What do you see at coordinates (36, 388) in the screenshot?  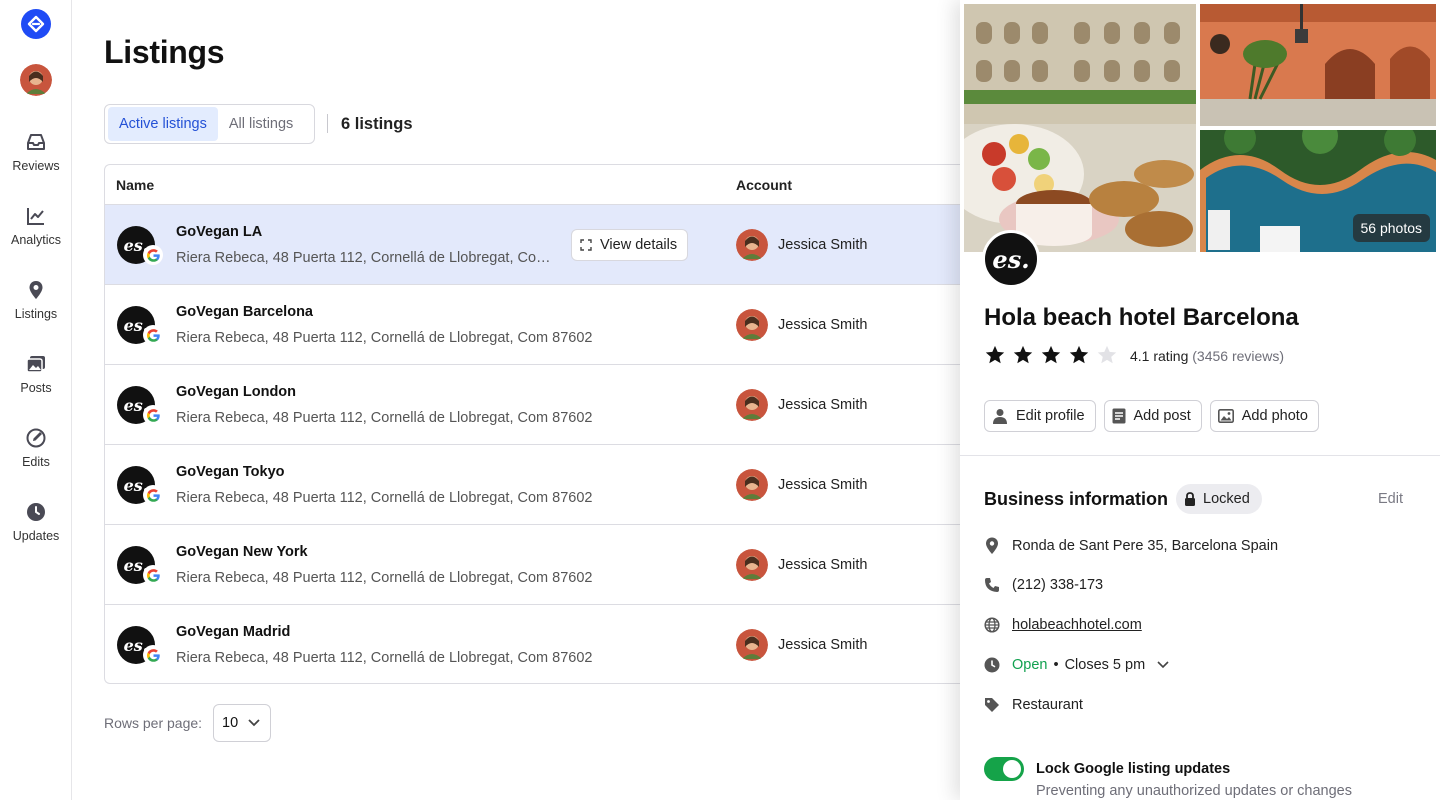 I see `sidebar-item-label: Posts` at bounding box center [36, 388].